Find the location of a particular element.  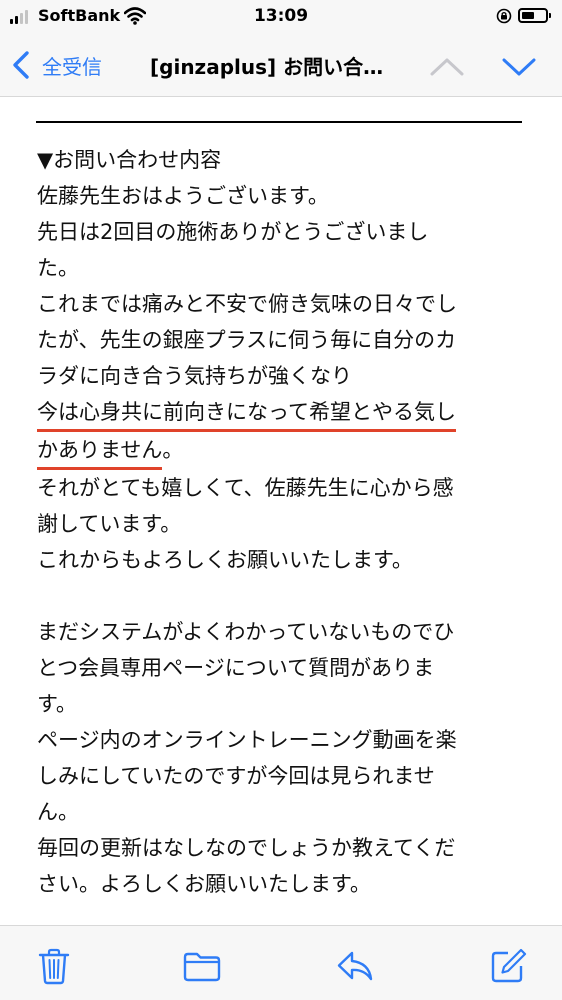

message-line-highlighted: かありません。 is located at coordinates (282, 451).